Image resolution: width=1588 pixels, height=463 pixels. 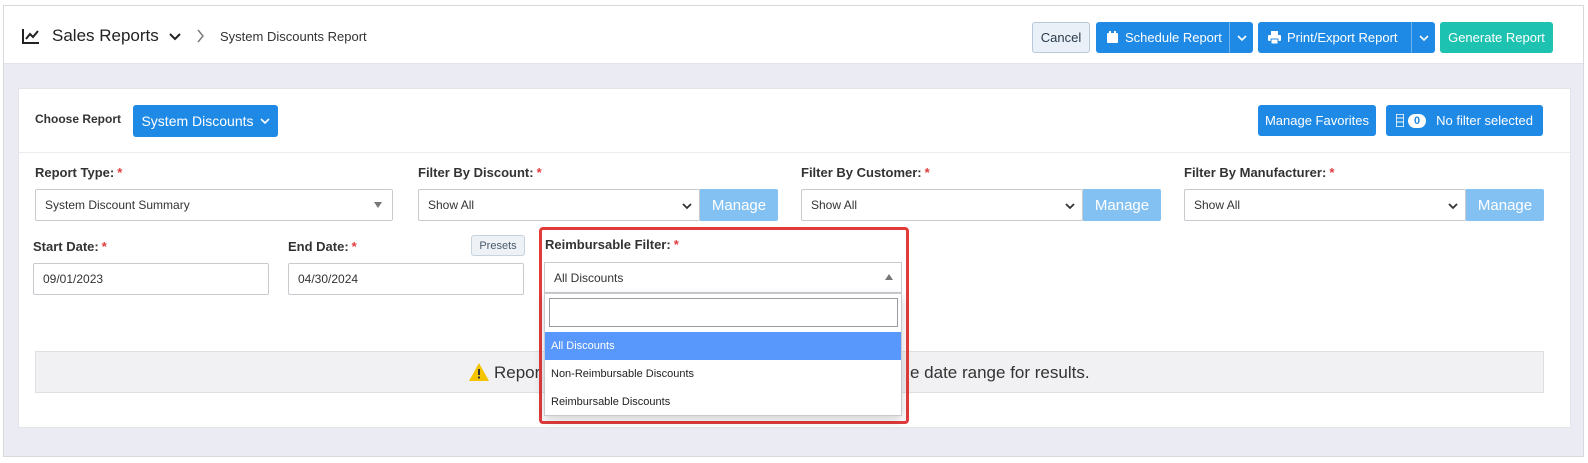 I want to click on cancel-button: Cancel, so click(x=1061, y=37).